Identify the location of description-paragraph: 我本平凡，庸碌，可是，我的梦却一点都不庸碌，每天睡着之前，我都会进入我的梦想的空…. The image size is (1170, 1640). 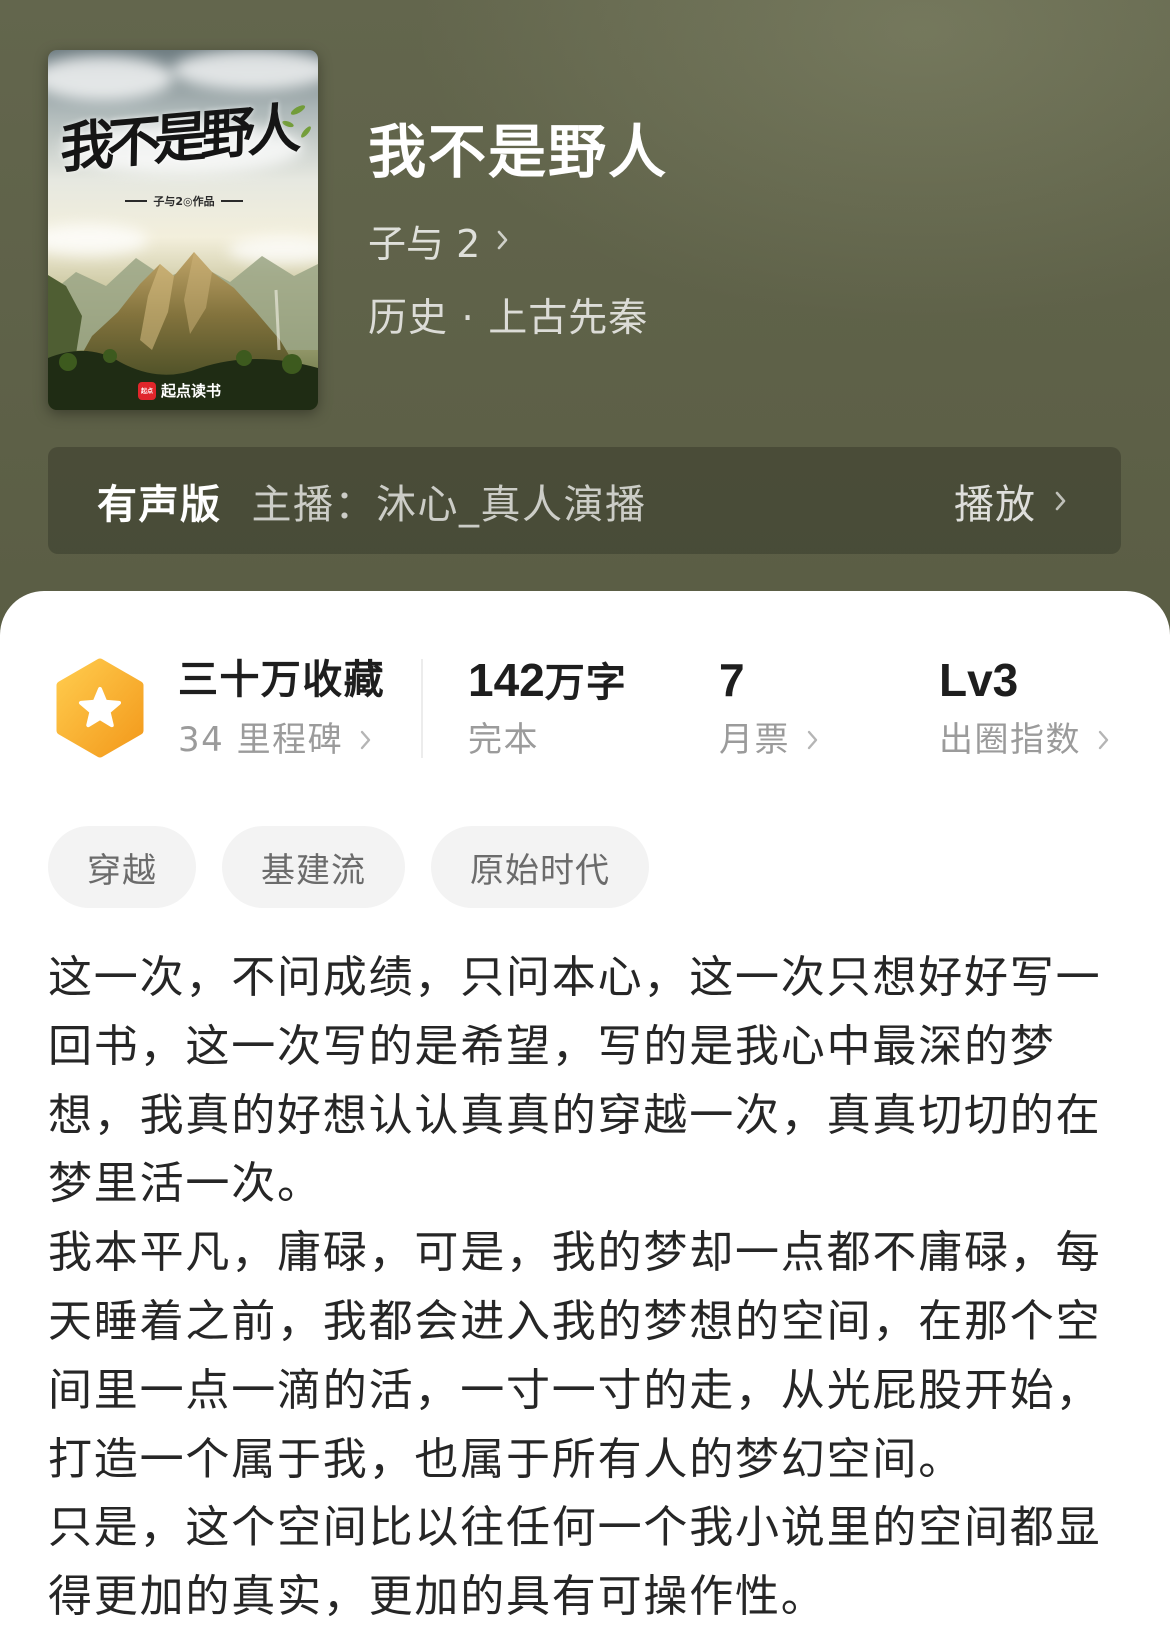
(575, 1356).